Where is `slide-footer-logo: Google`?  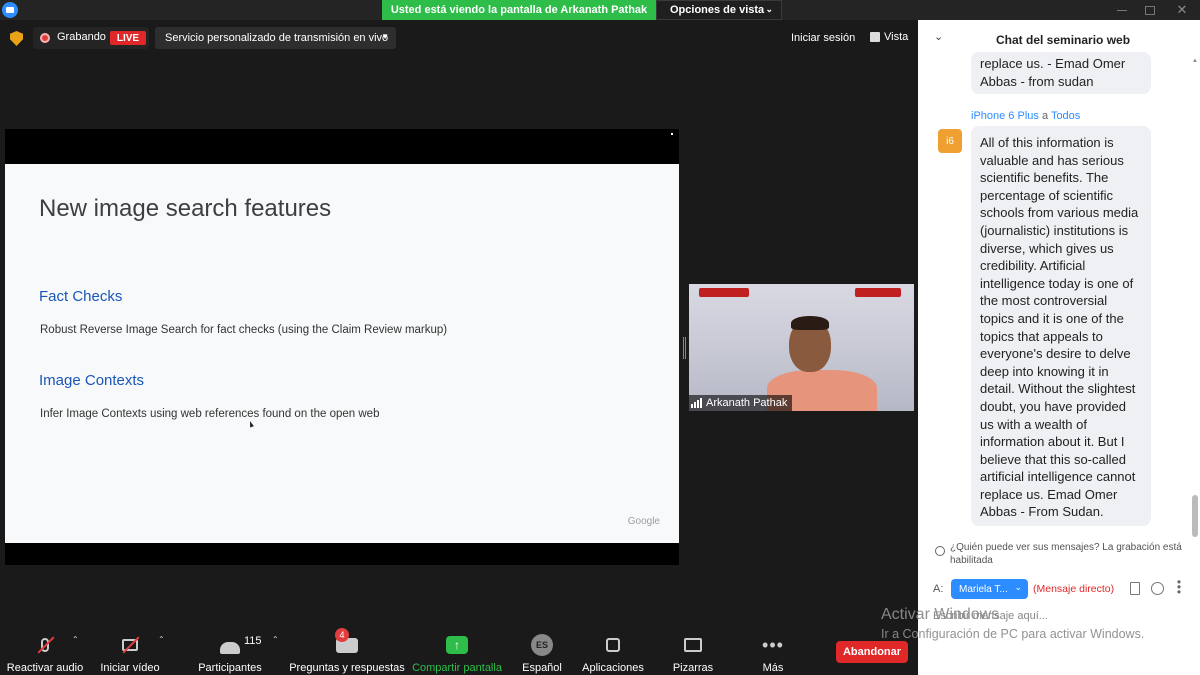
slide-footer-logo: Google is located at coordinates (643, 521).